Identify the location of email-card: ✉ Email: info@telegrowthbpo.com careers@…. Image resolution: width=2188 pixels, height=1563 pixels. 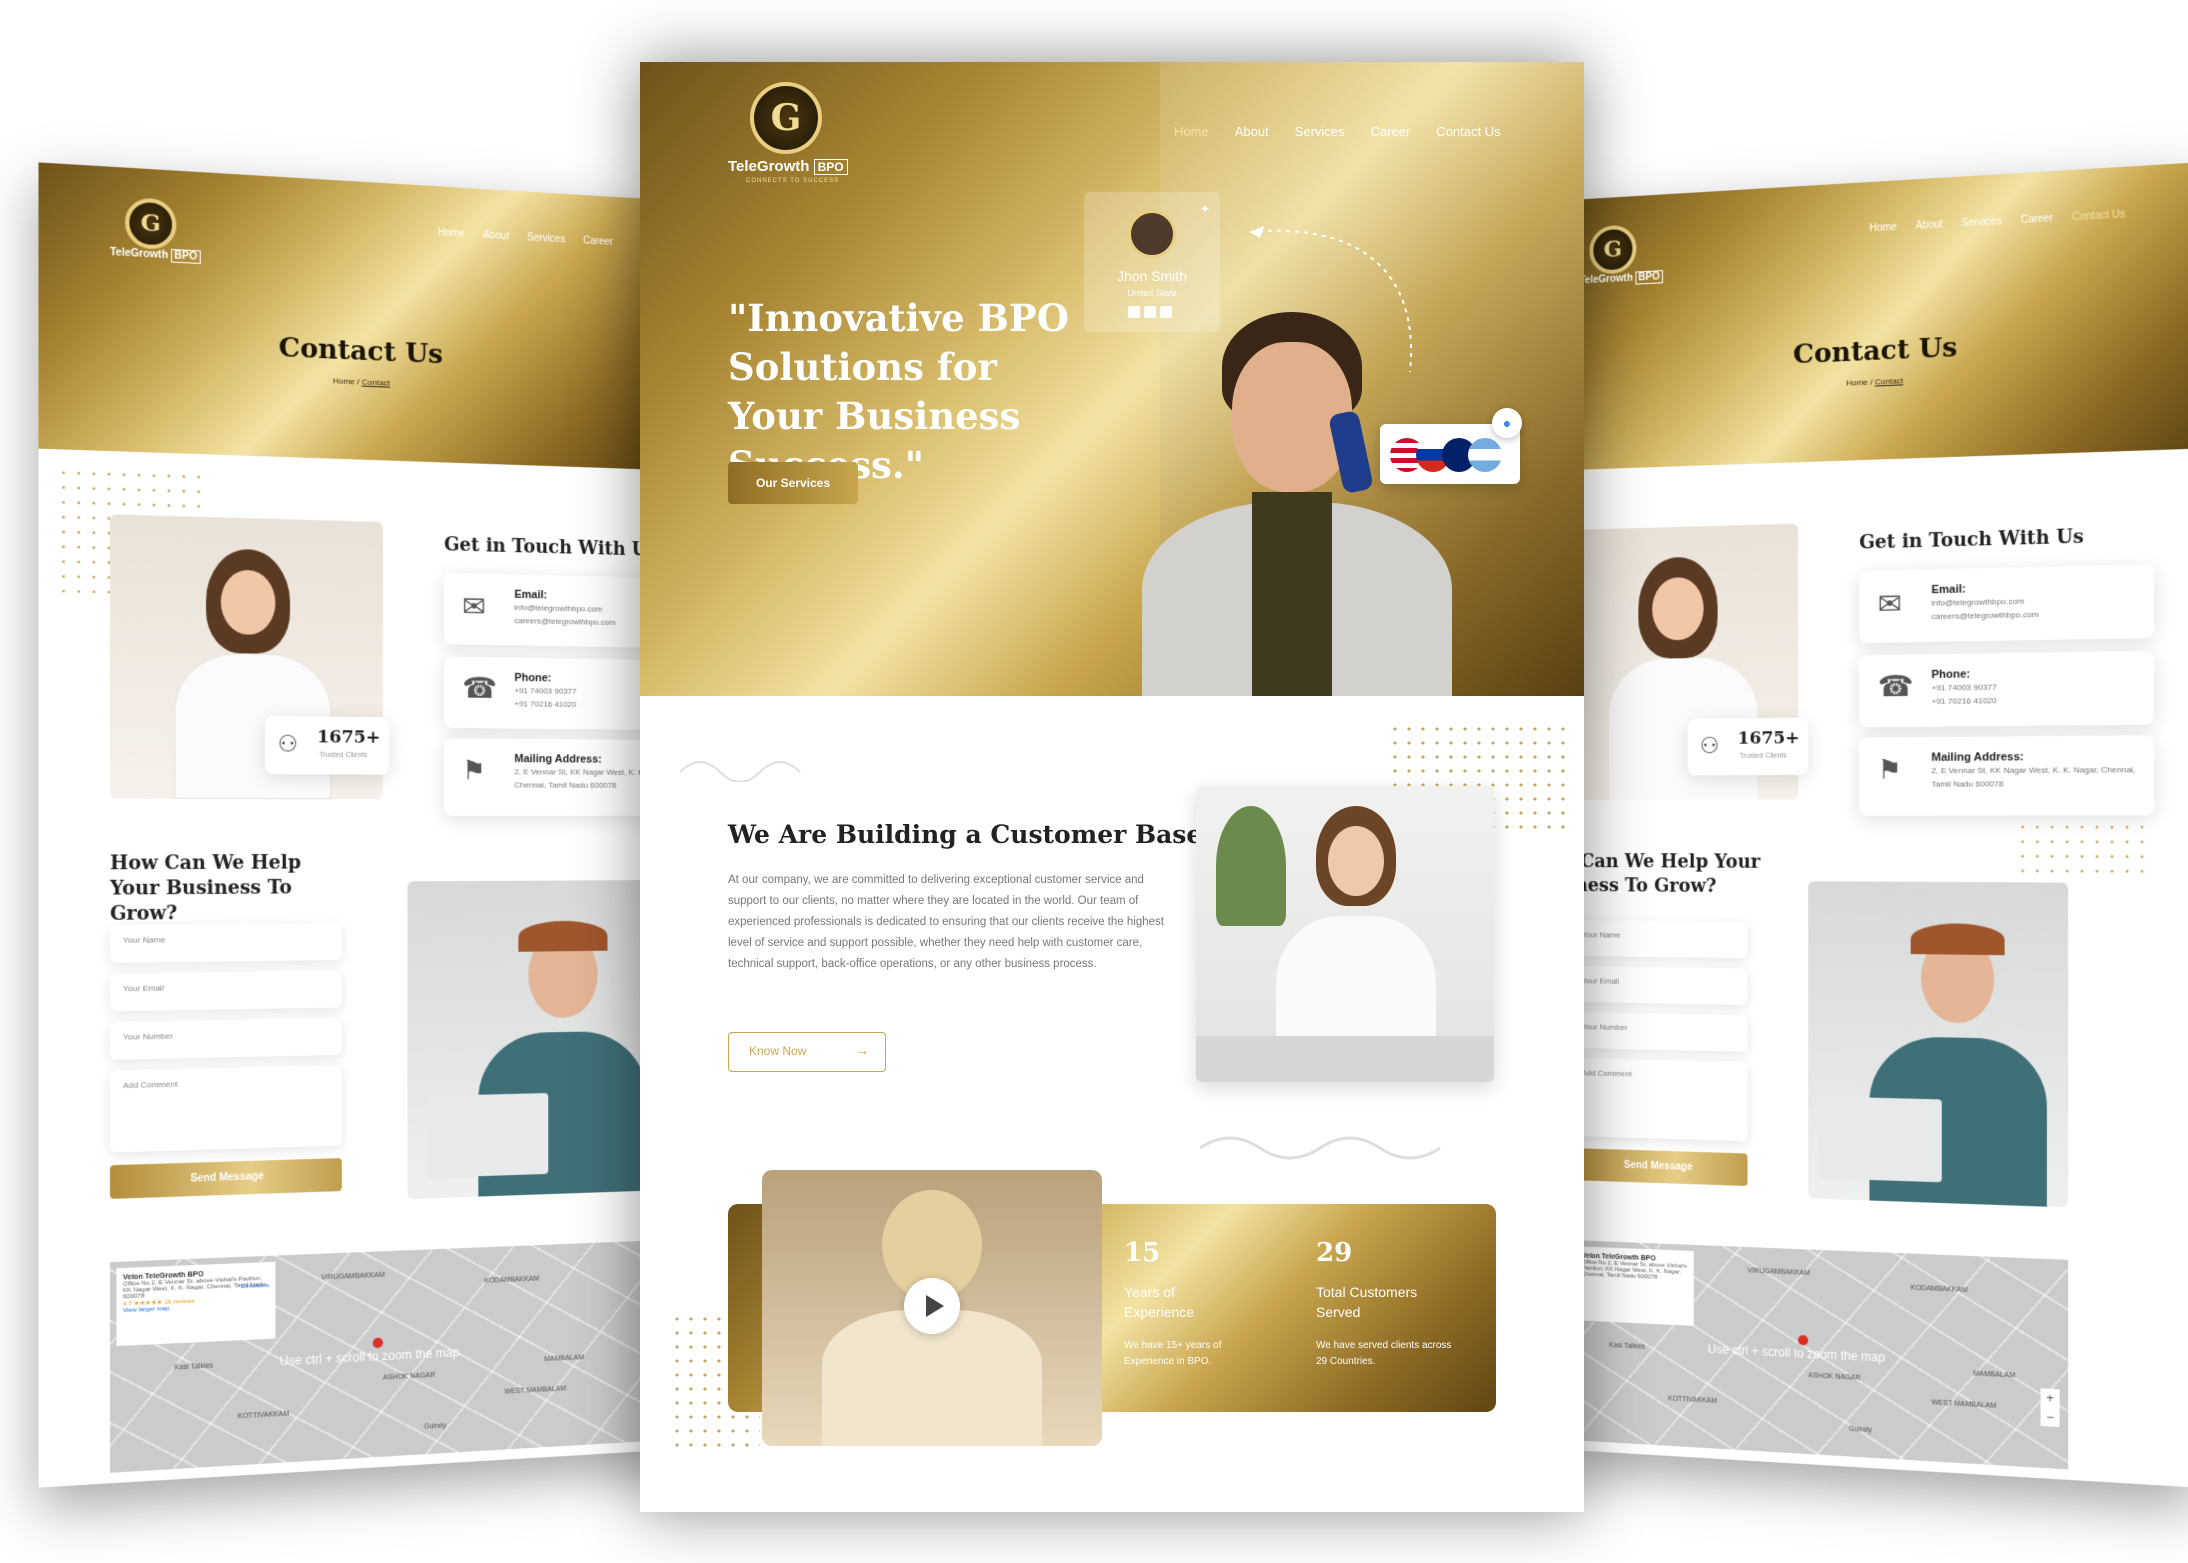
(2006, 603).